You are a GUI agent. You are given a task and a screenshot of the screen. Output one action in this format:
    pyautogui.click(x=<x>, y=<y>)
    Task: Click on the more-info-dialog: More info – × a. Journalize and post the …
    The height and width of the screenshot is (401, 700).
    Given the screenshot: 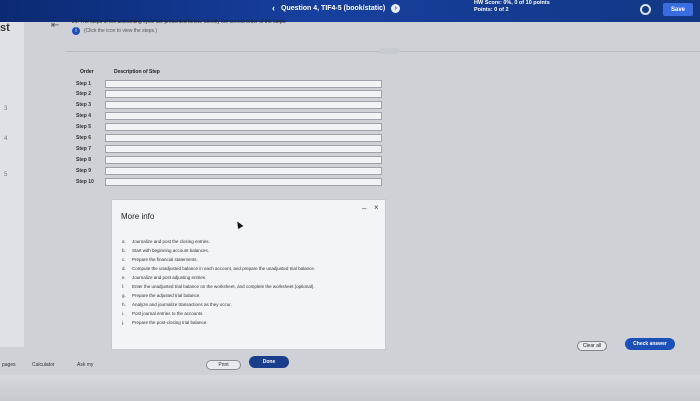 What is the action you would take?
    pyautogui.click(x=248, y=274)
    